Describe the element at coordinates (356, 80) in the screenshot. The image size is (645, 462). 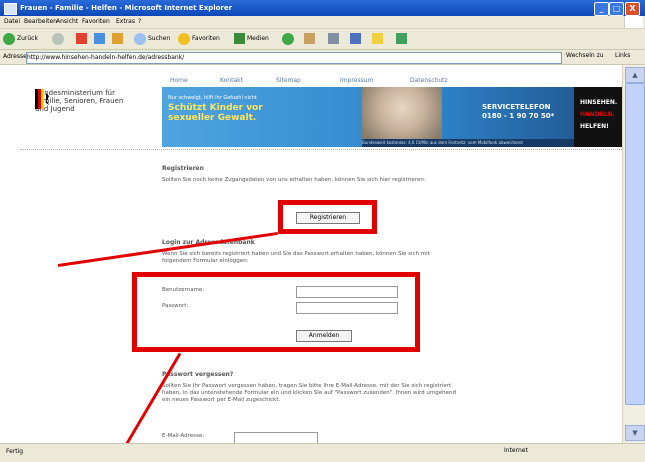
I see `nav-link-impressum: Impressum` at that location.